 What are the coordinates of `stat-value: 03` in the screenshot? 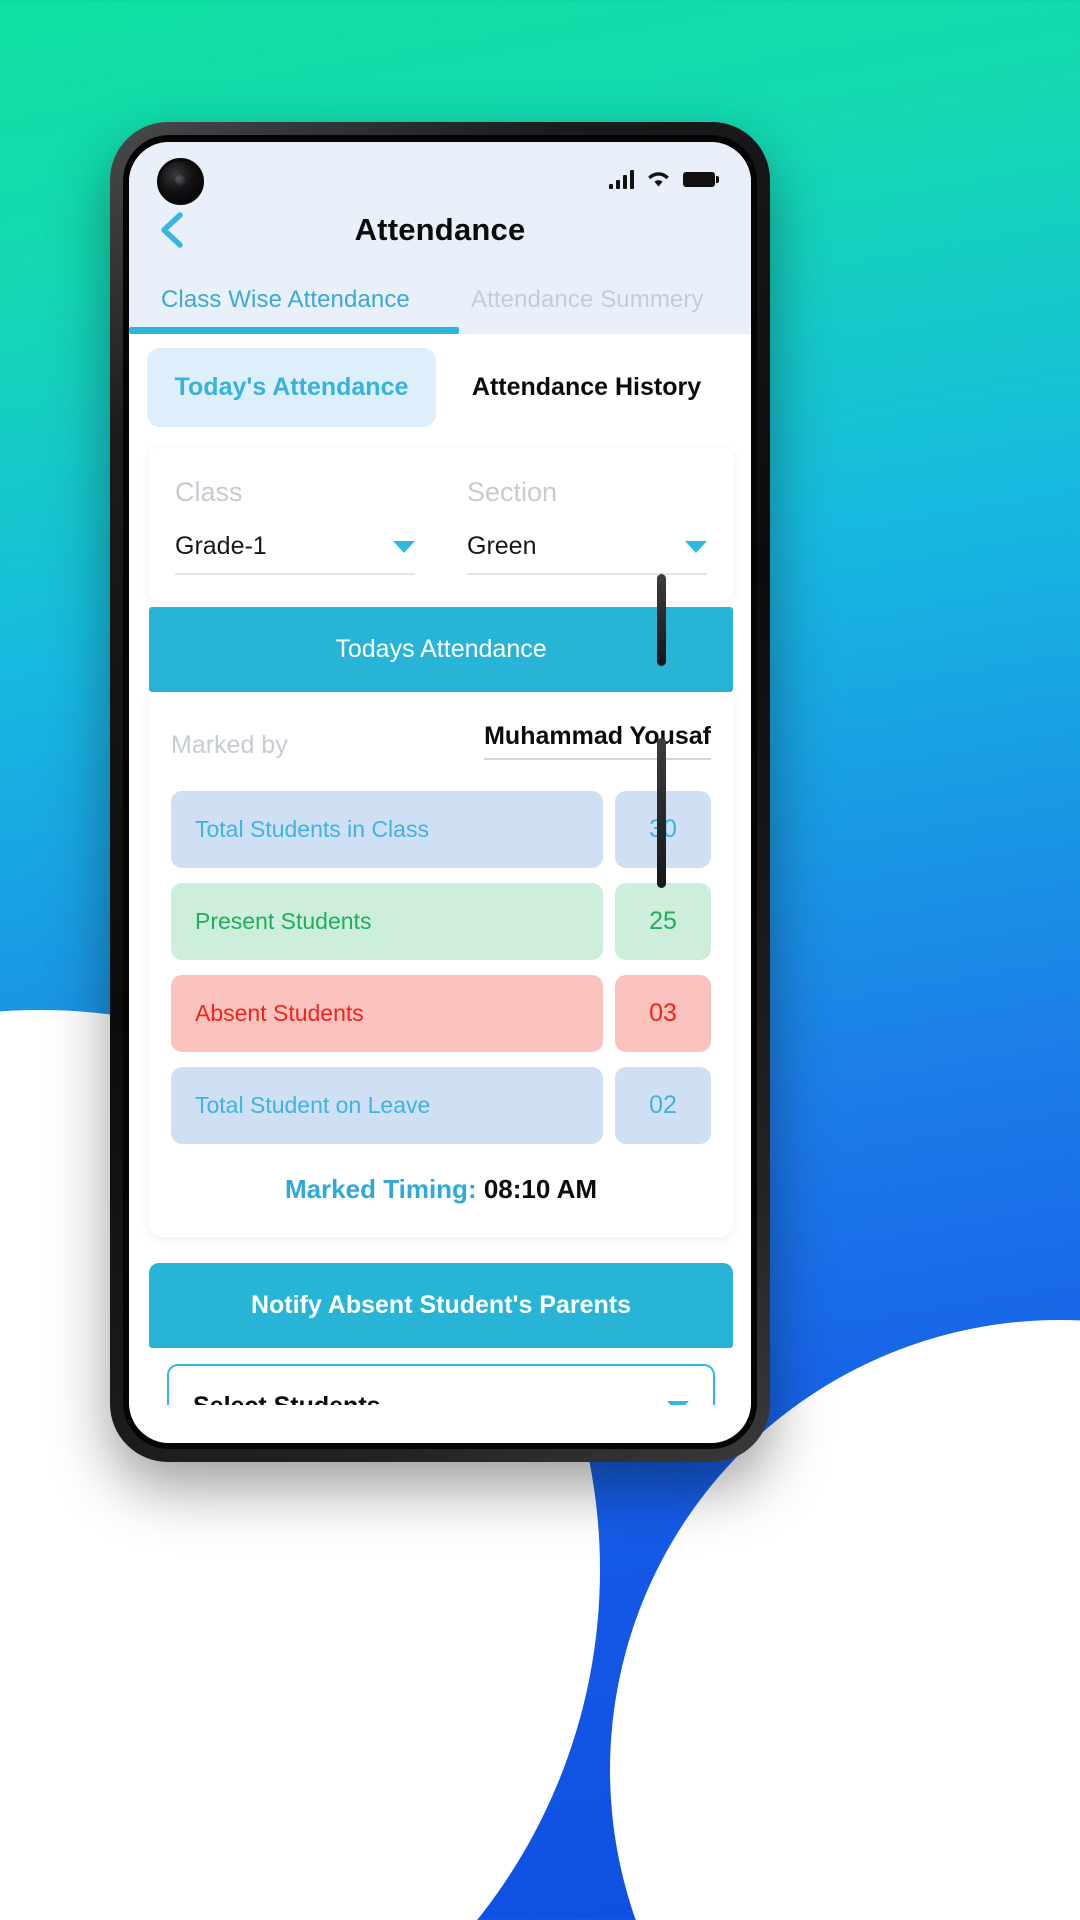 It's located at (663, 1013).